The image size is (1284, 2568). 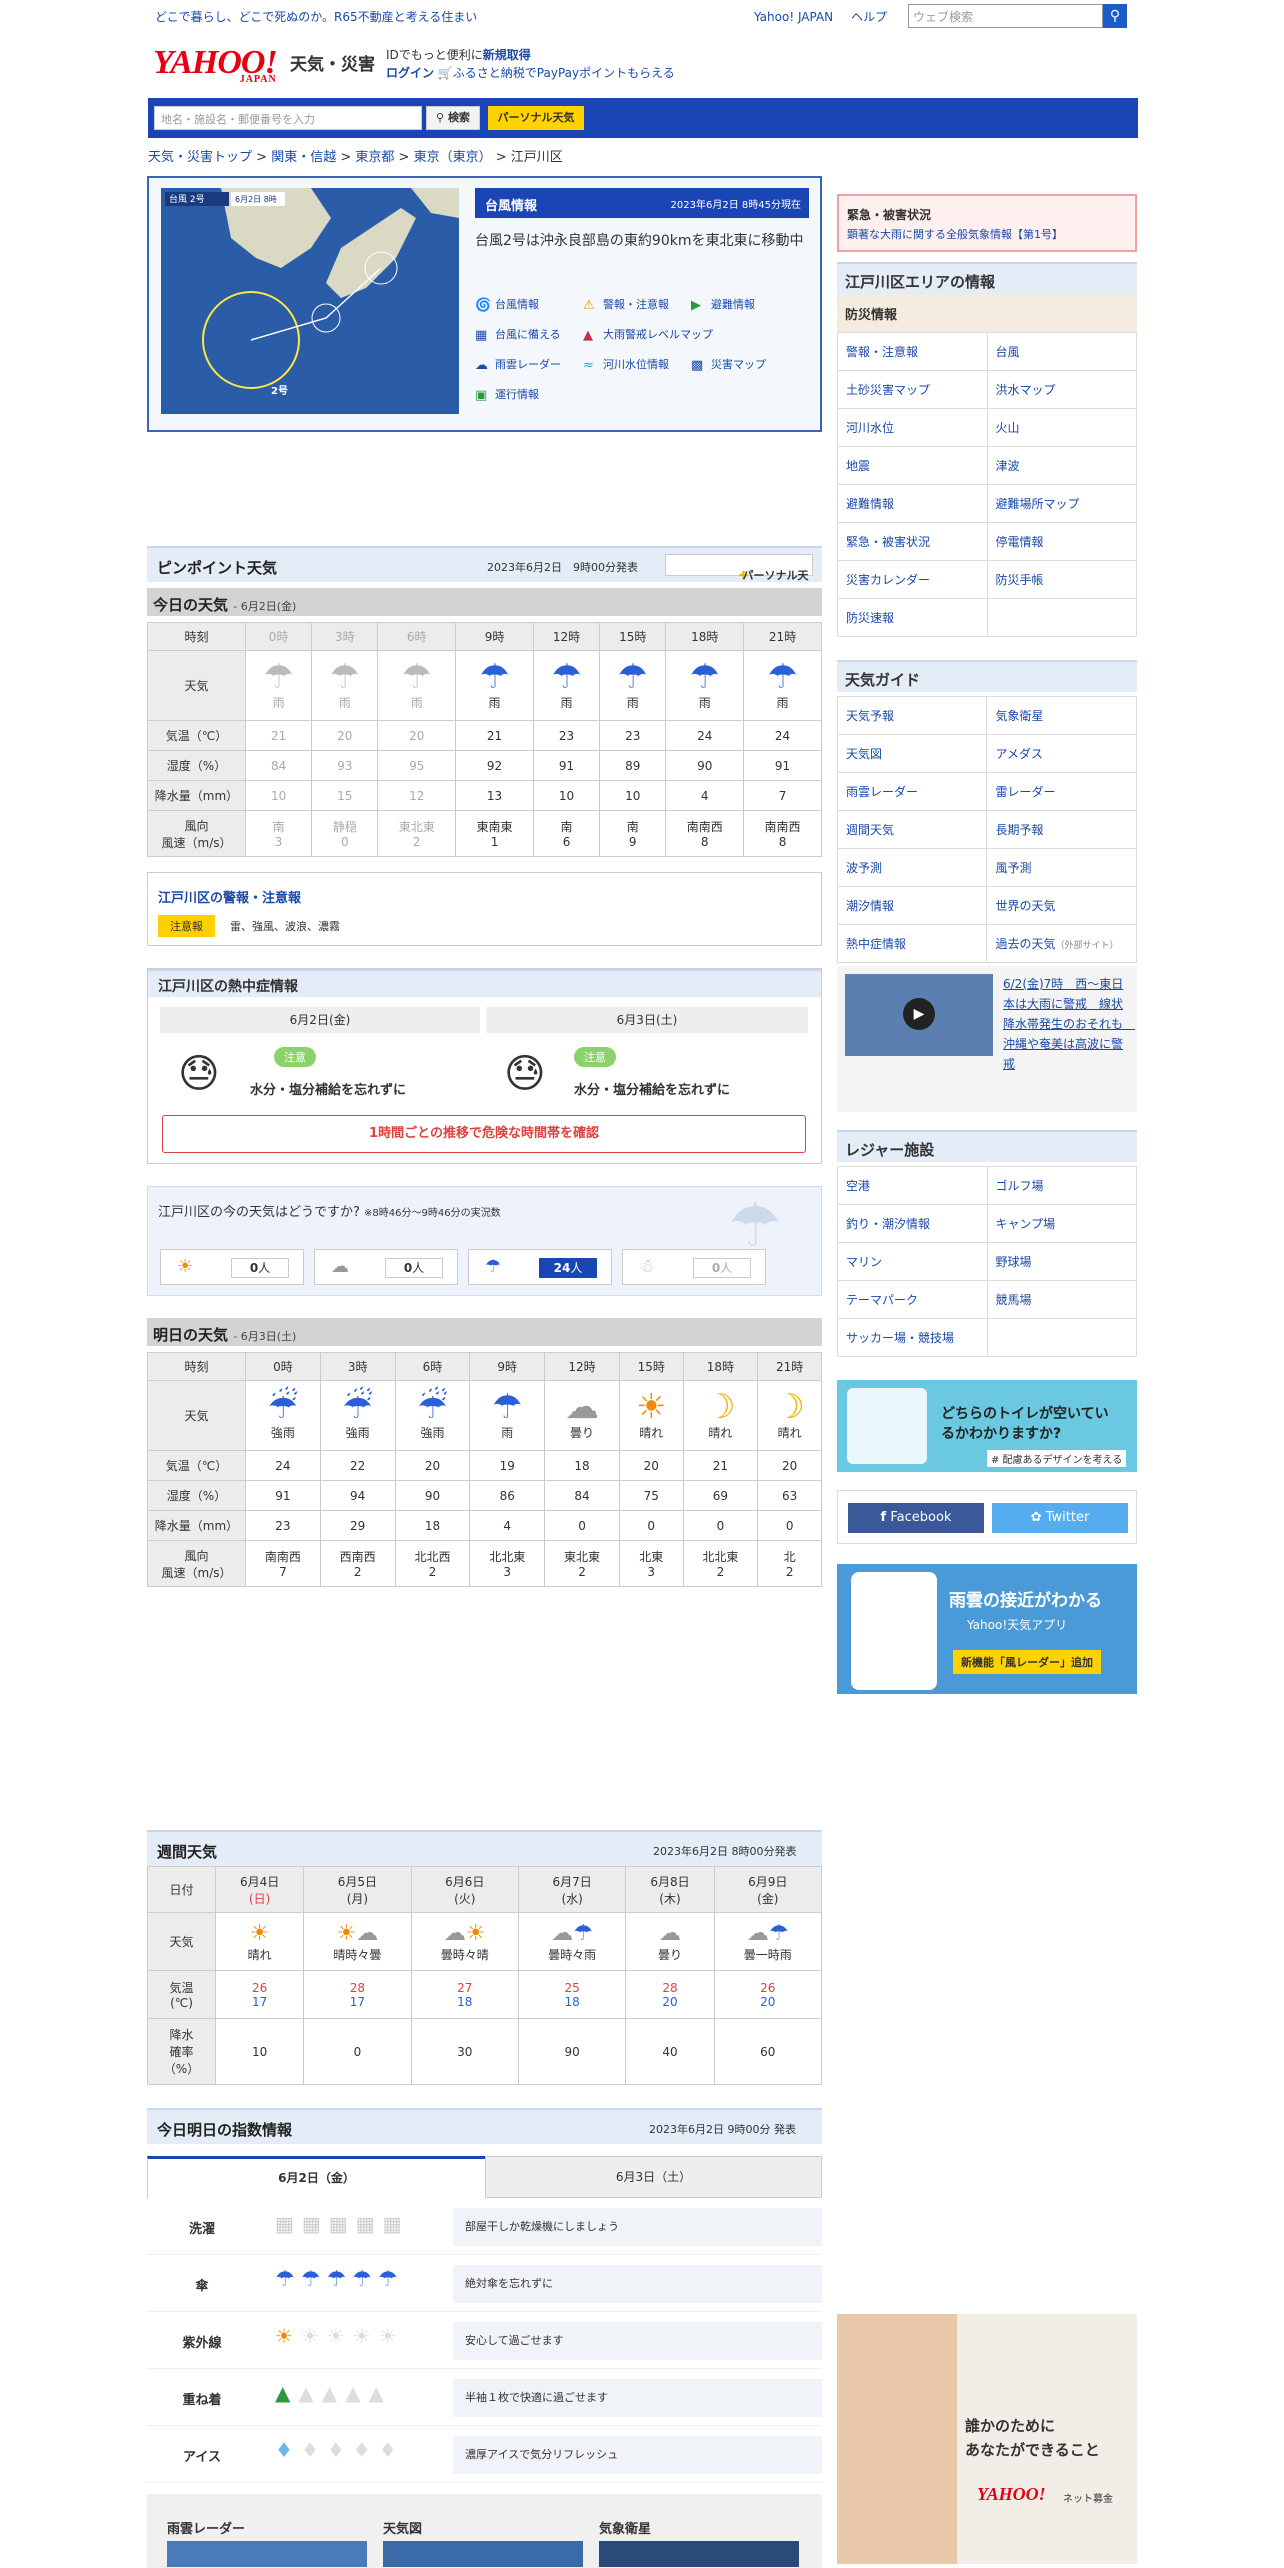 I want to click on moon-icon: ☽, so click(x=720, y=1407).